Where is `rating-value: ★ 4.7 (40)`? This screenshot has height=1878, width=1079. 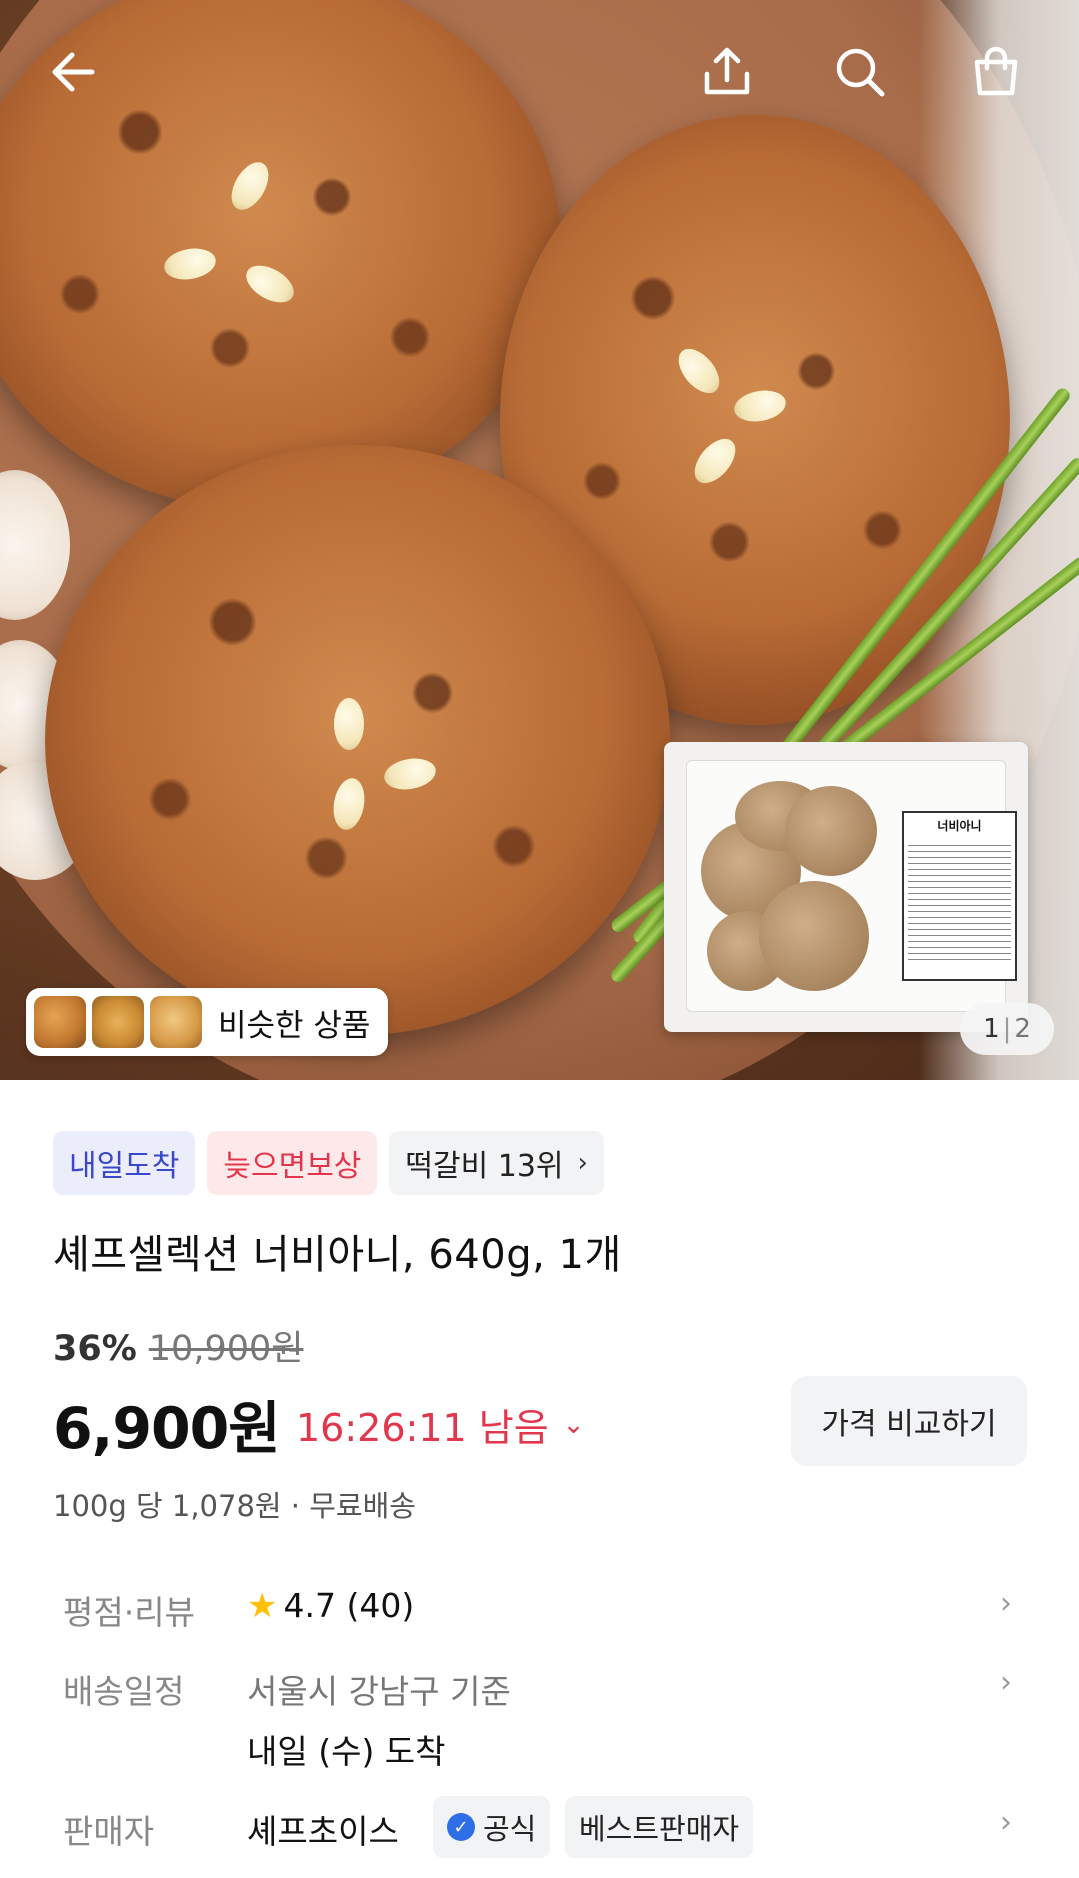 rating-value: ★ 4.7 (40) is located at coordinates (330, 1606).